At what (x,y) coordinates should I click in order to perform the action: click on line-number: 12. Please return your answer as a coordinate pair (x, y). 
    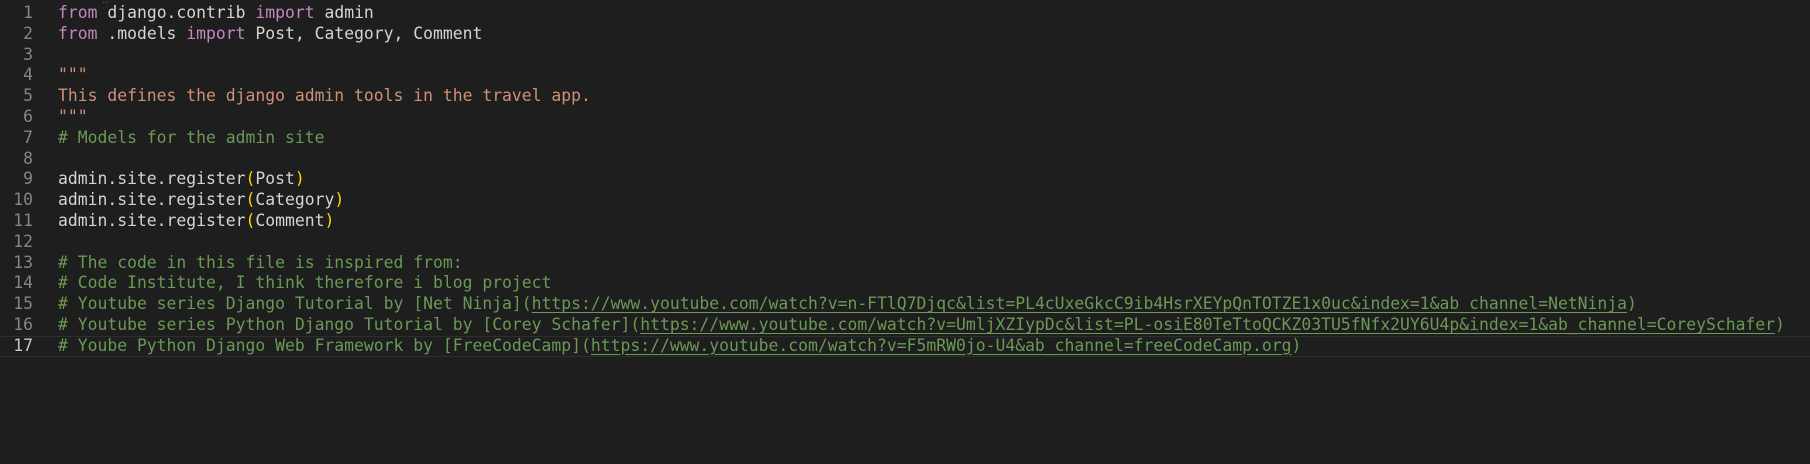
    Looking at the image, I should click on (23, 241).